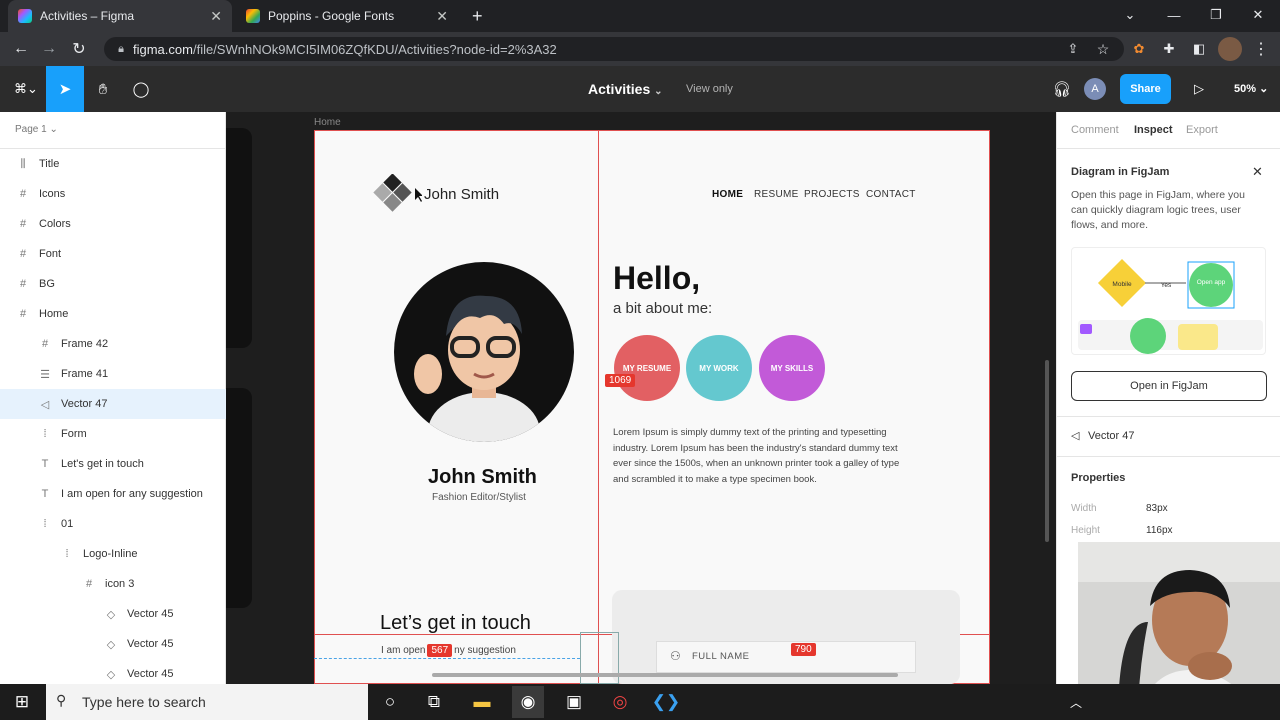 This screenshot has width=1280, height=720. Describe the element at coordinates (1169, 386) in the screenshot. I see `open-in-figjam-button: Open in FigJam` at that location.